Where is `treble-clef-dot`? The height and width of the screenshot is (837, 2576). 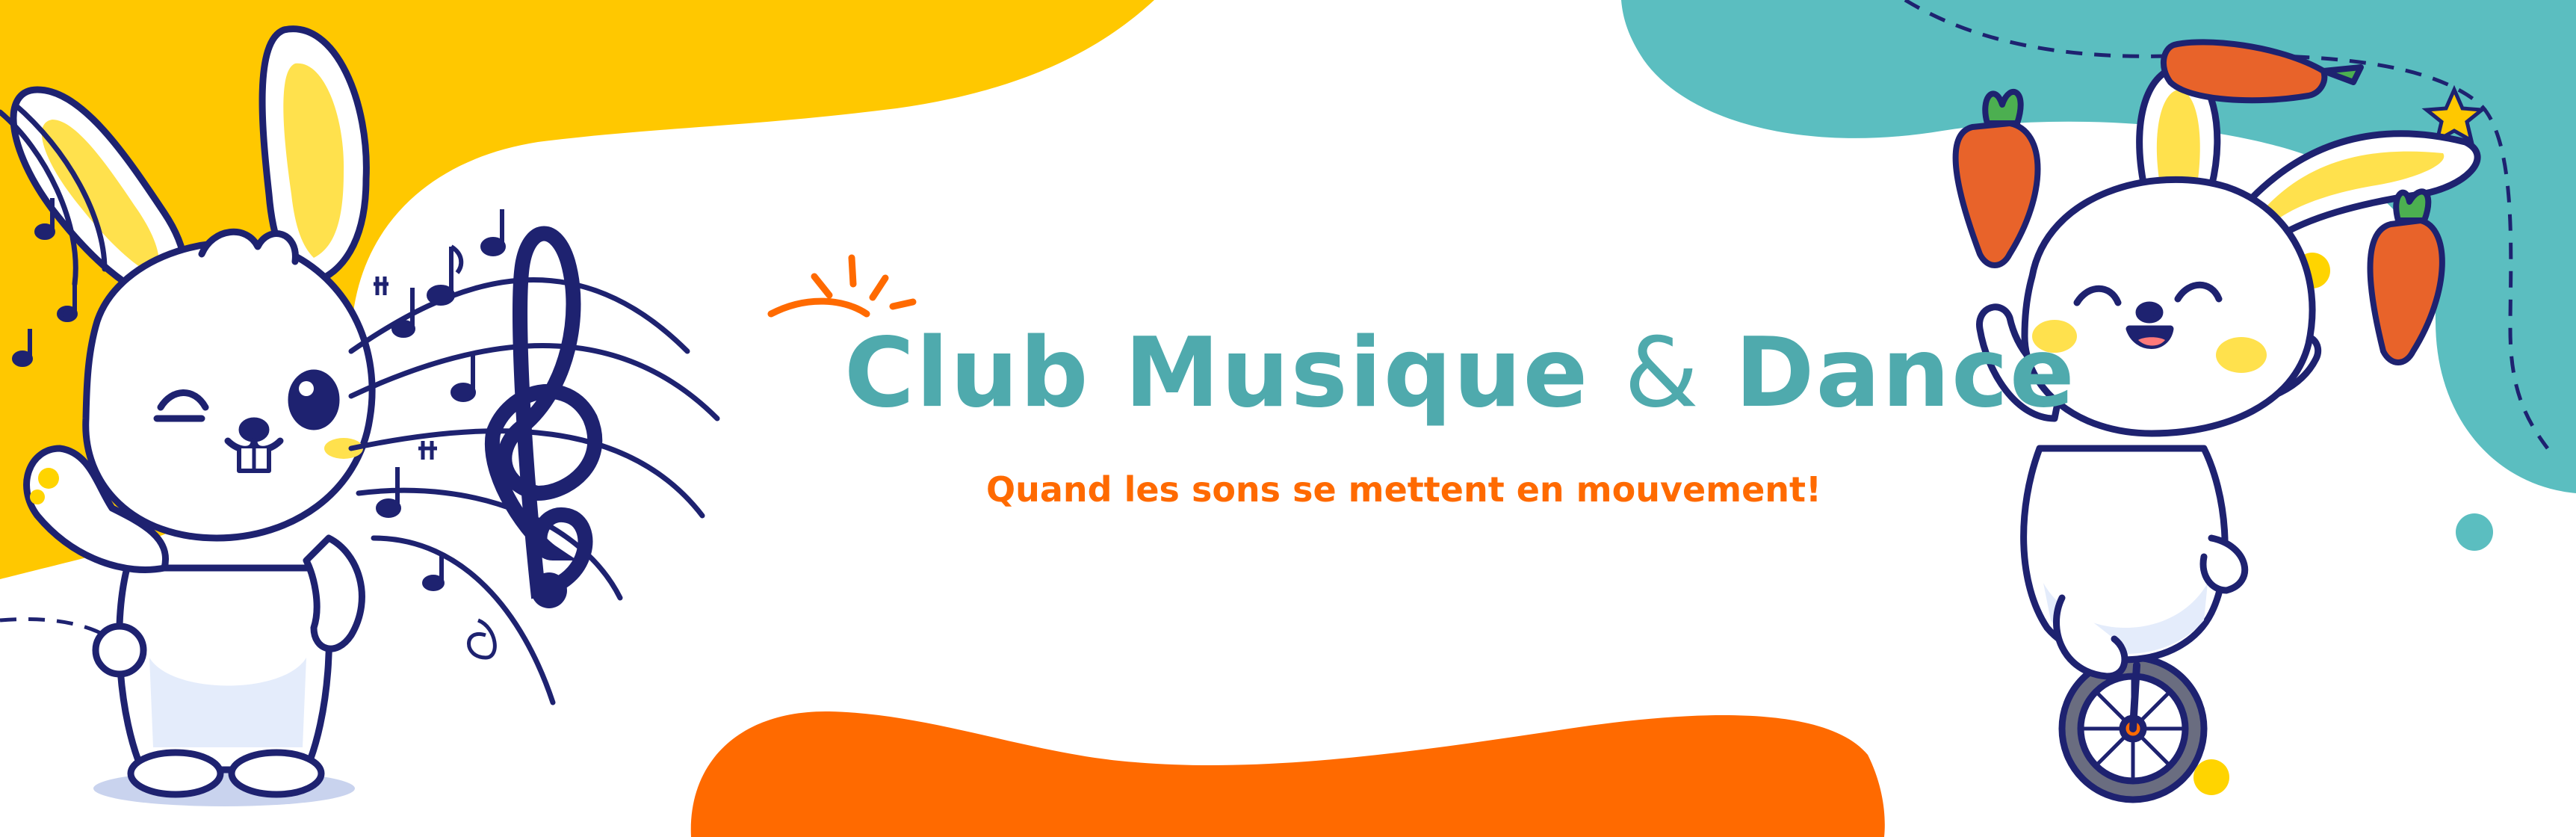
treble-clef-dot is located at coordinates (549, 590).